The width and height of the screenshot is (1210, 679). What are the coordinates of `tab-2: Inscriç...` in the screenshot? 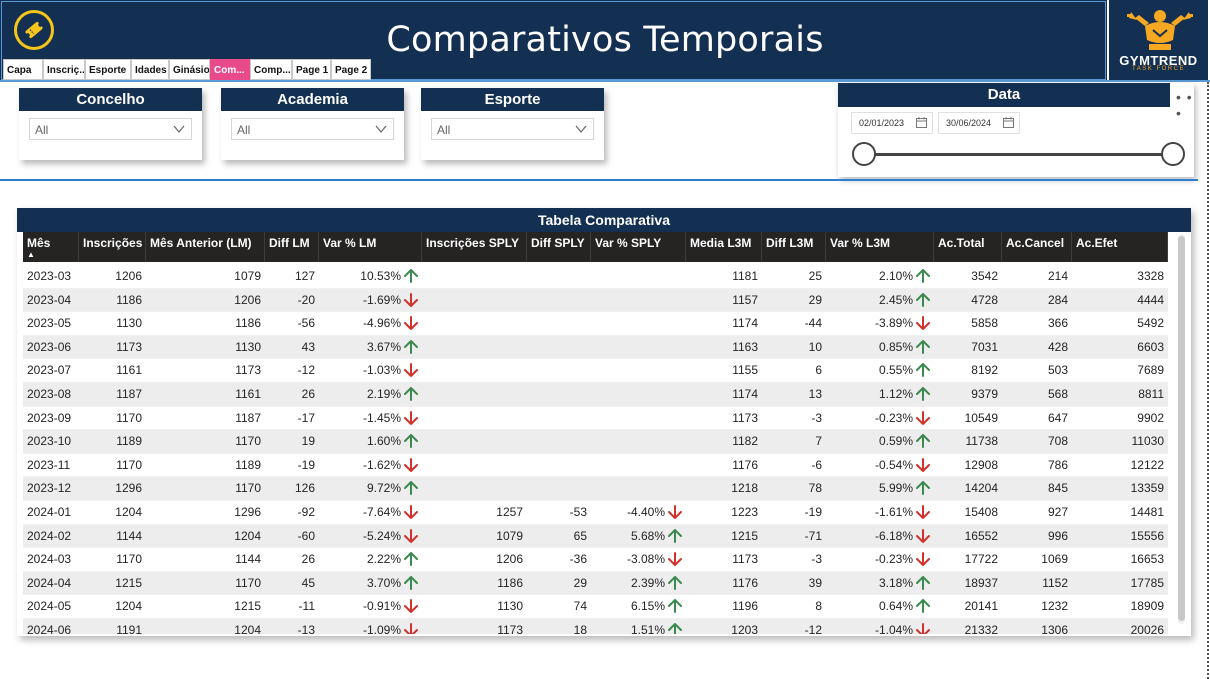 It's located at (64, 69).